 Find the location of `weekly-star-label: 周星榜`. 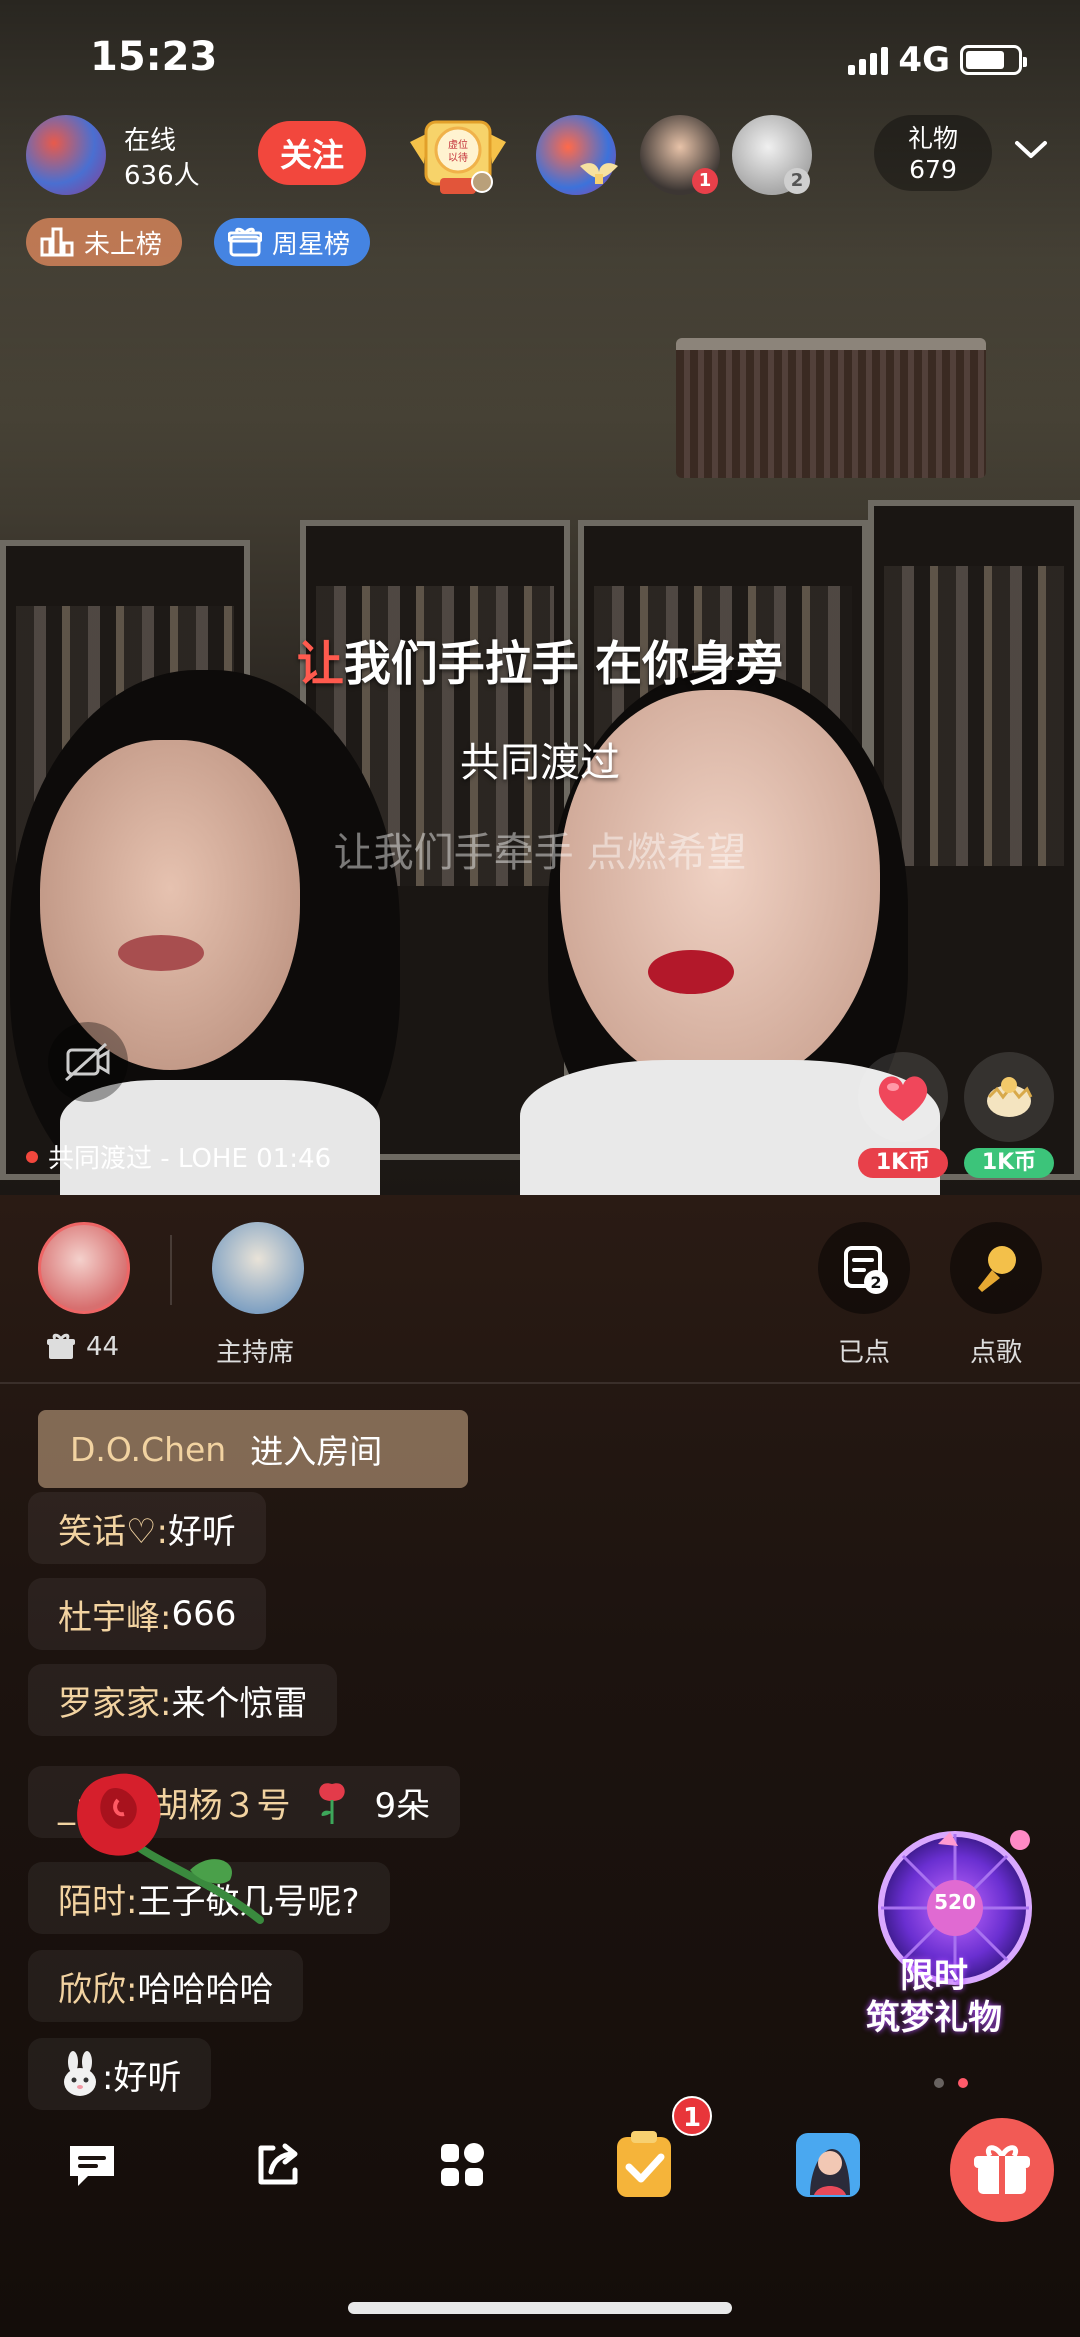

weekly-star-label: 周星榜 is located at coordinates (311, 244).